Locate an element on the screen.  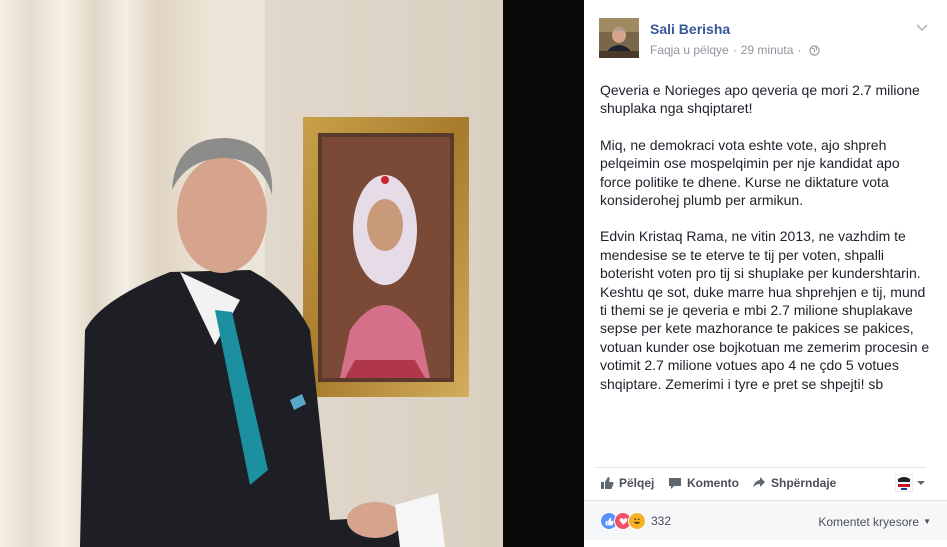
reactions-bar: 332 Komentet kryesore ▼ is located at coordinates (765, 520).